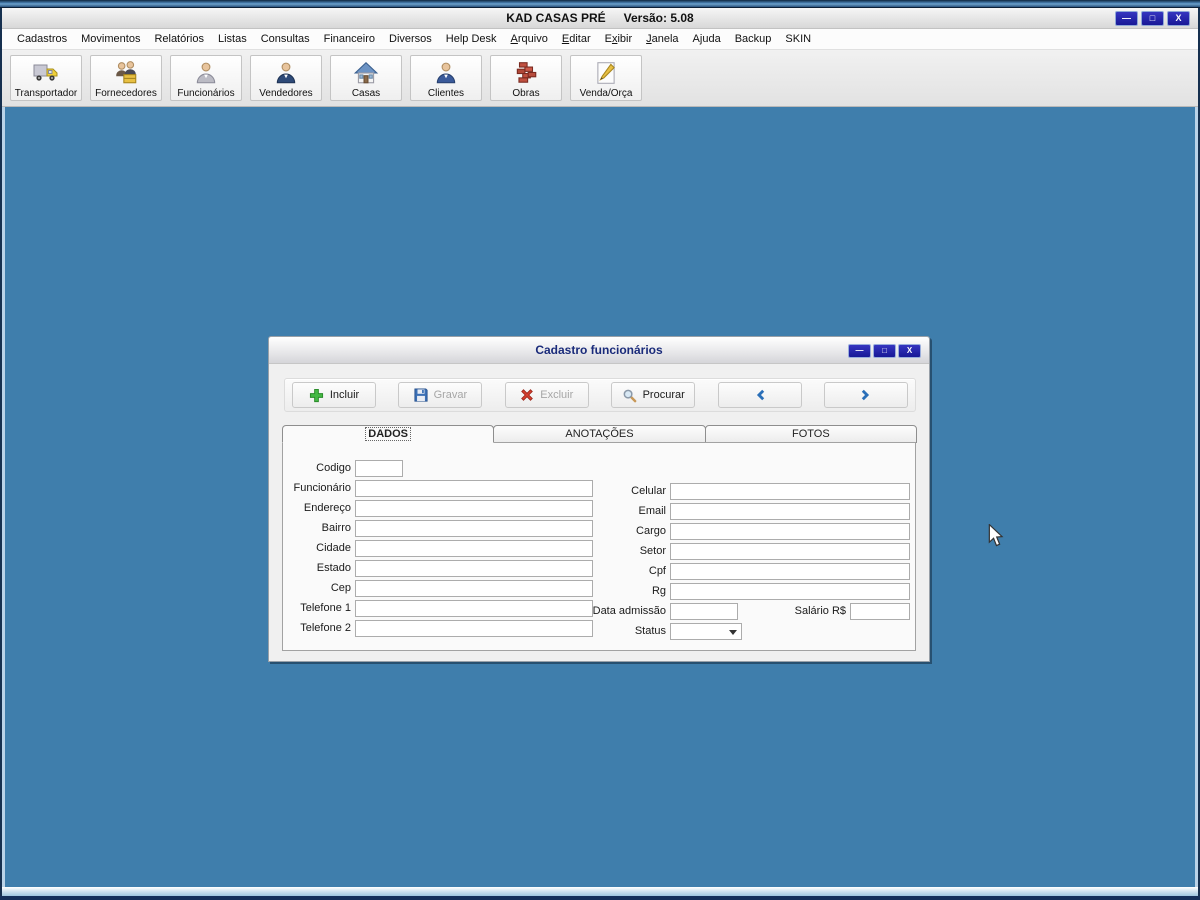 The height and width of the screenshot is (900, 1200). I want to click on form-row: Bairro, so click(441, 528).